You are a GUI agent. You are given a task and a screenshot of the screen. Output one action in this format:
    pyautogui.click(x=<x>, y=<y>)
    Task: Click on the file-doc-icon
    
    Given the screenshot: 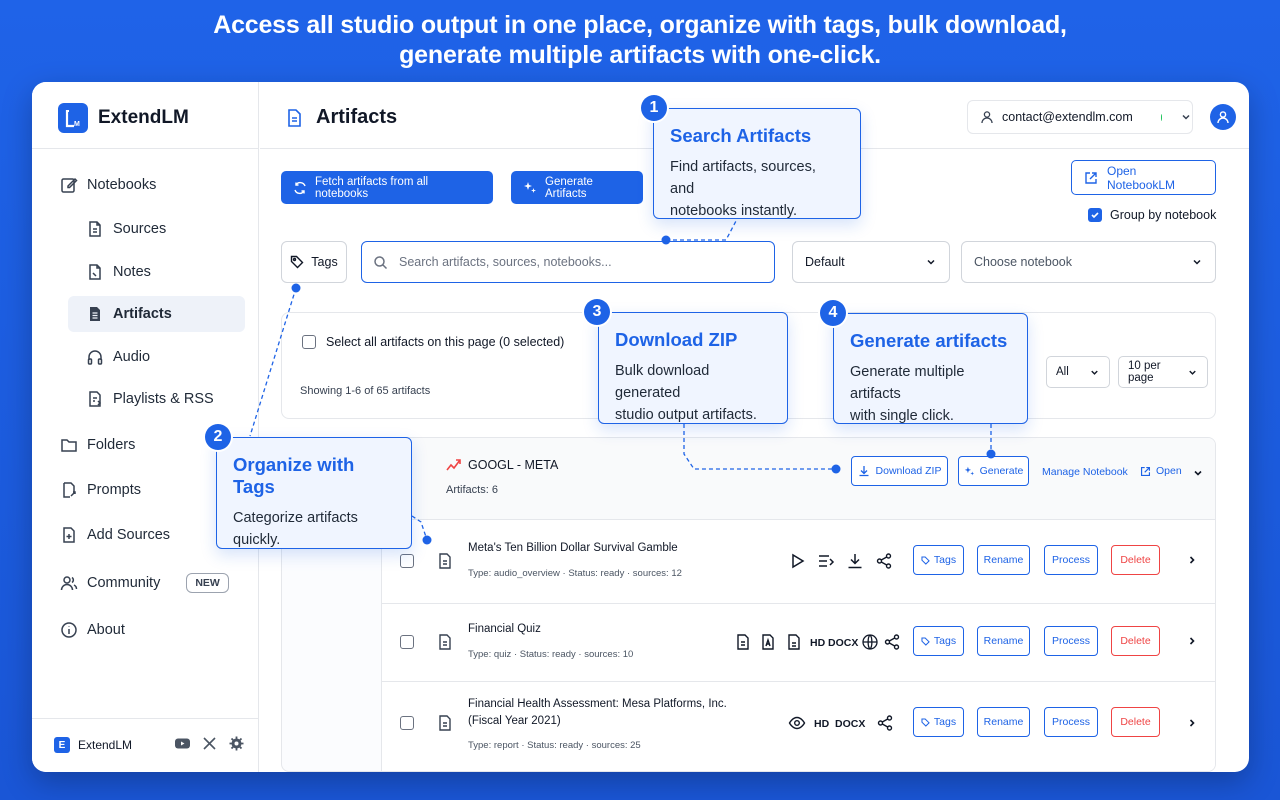 What is the action you would take?
    pyautogui.click(x=794, y=642)
    